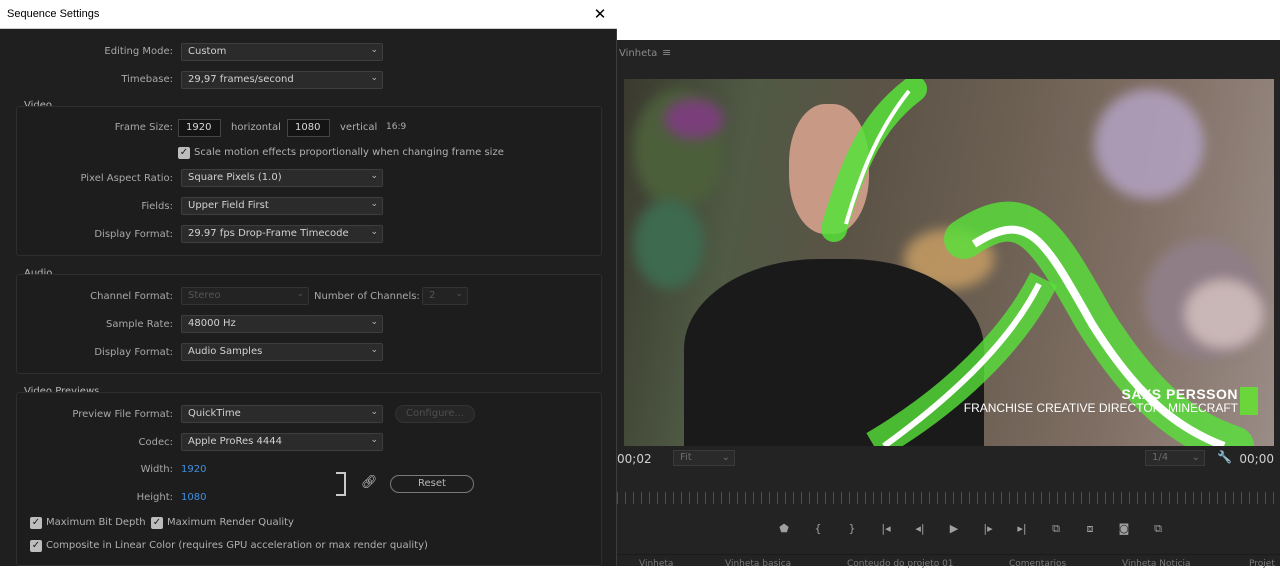 The image size is (1280, 569). What do you see at coordinates (184, 153) in the screenshot?
I see `scale-motion-checkbox: ✓` at bounding box center [184, 153].